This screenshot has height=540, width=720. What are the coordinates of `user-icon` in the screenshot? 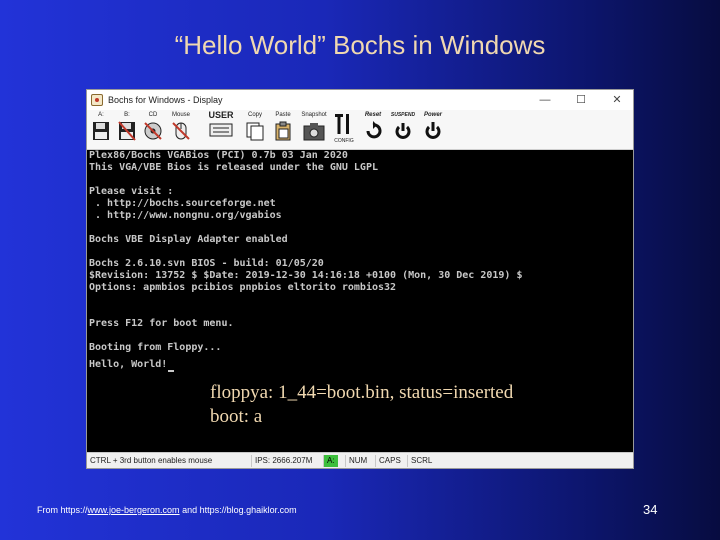 It's located at (221, 130).